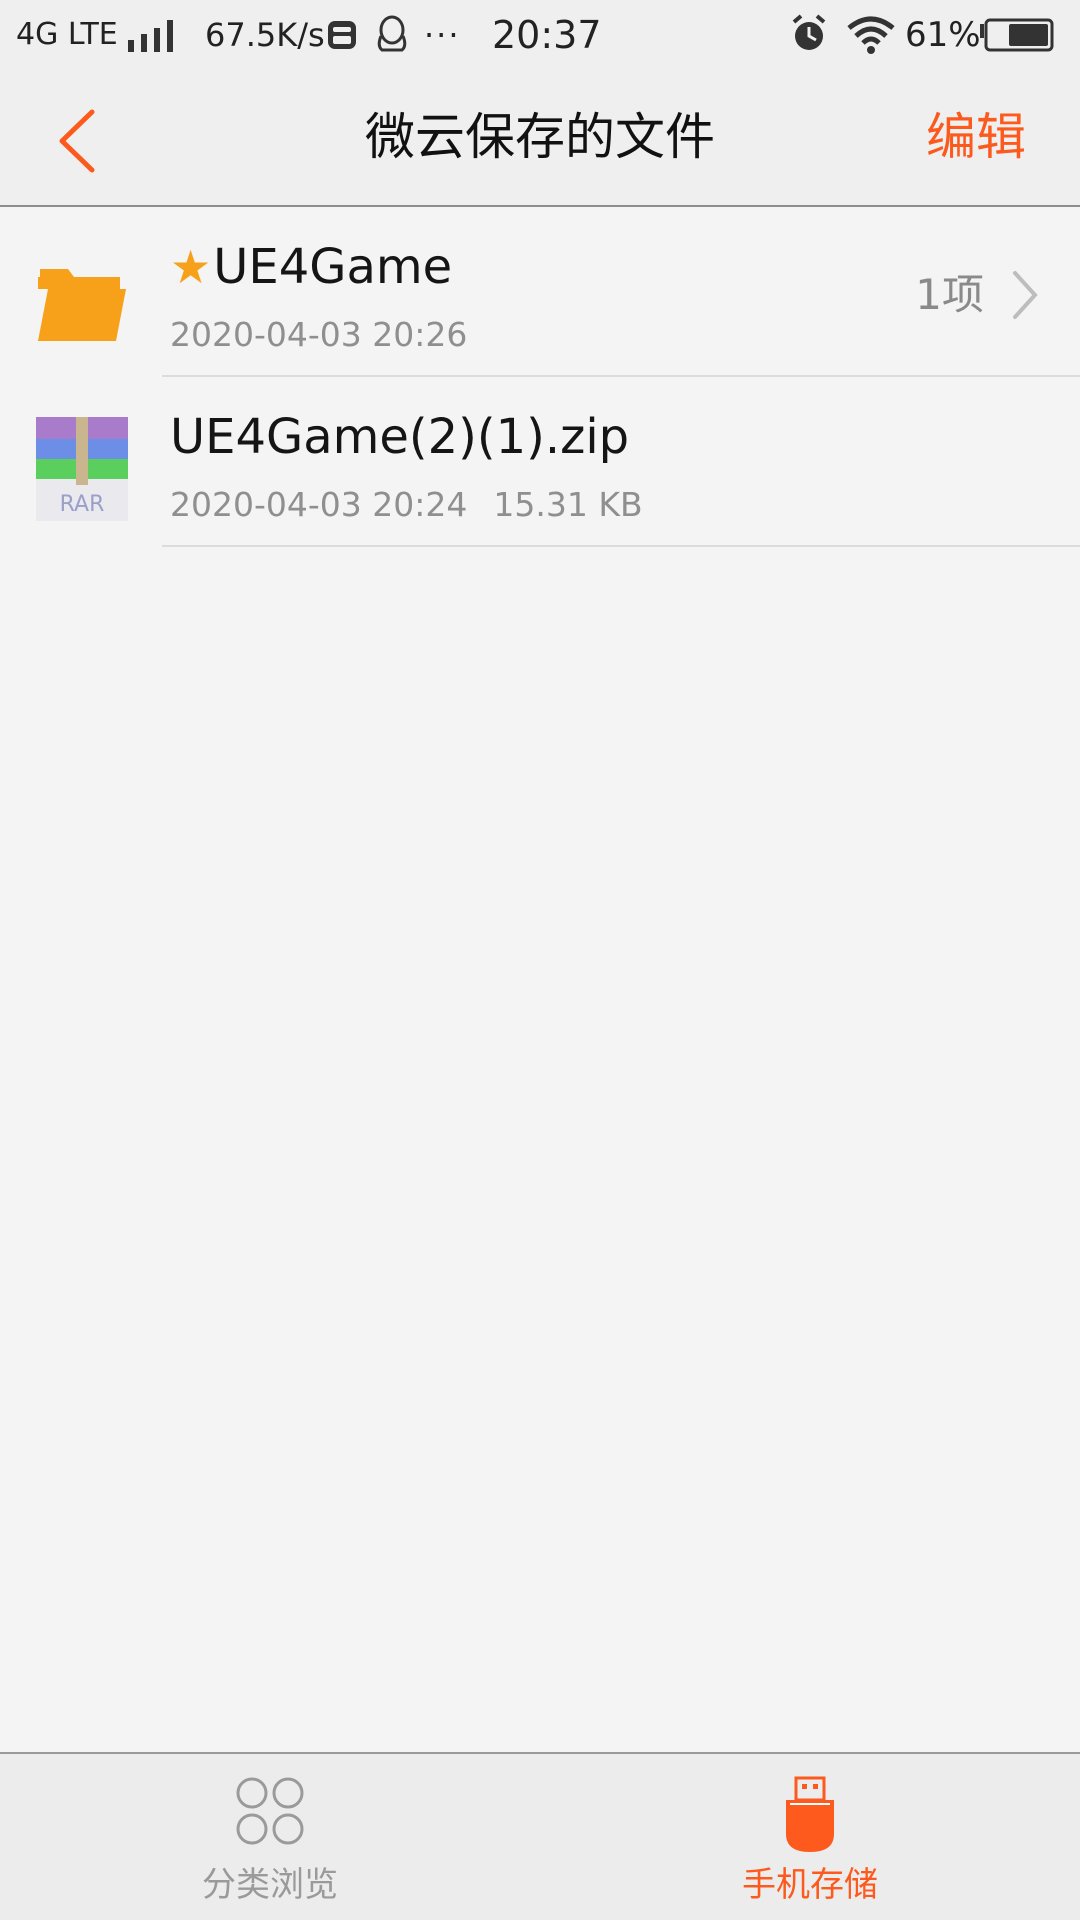 The width and height of the screenshot is (1080, 1920). What do you see at coordinates (540, 292) in the screenshot?
I see `list-item: ★UE4Game 2020-04-03 20:26 1项` at bounding box center [540, 292].